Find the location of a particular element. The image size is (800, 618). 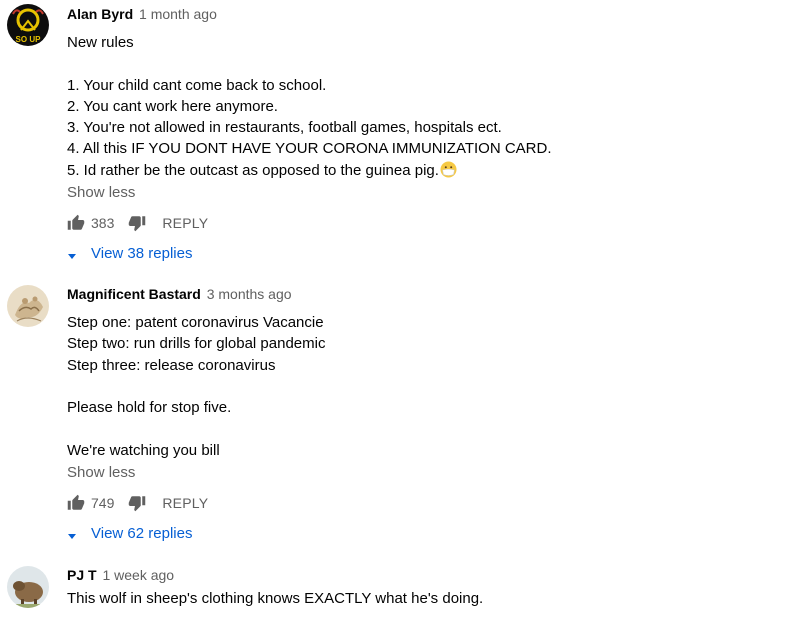

comment-time: 1 week ago is located at coordinates (138, 575).